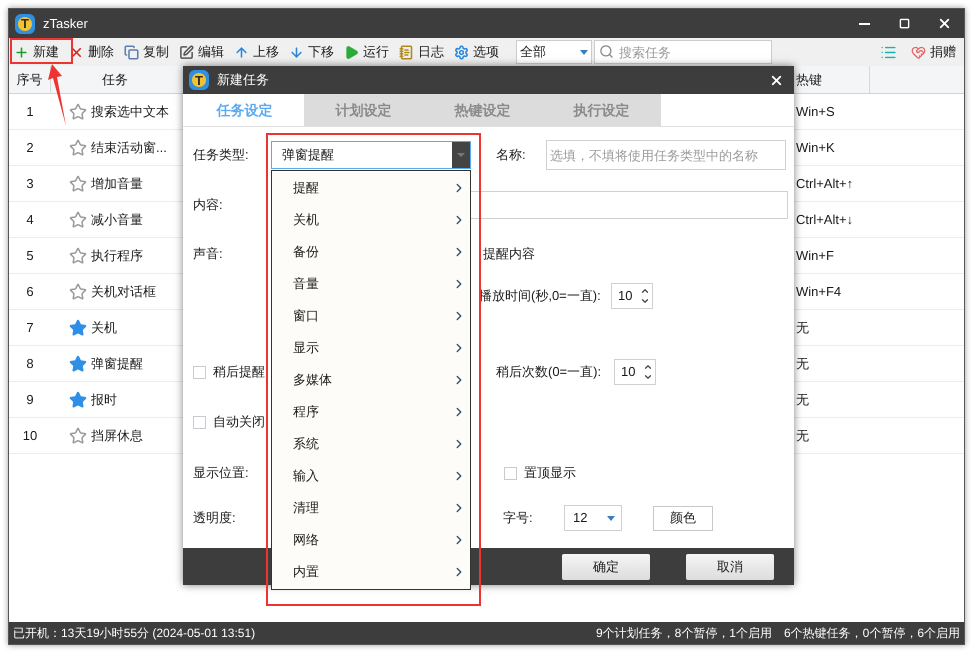 The image size is (973, 652). What do you see at coordinates (30, 147) in the screenshot?
I see `table-cell-text: 2` at bounding box center [30, 147].